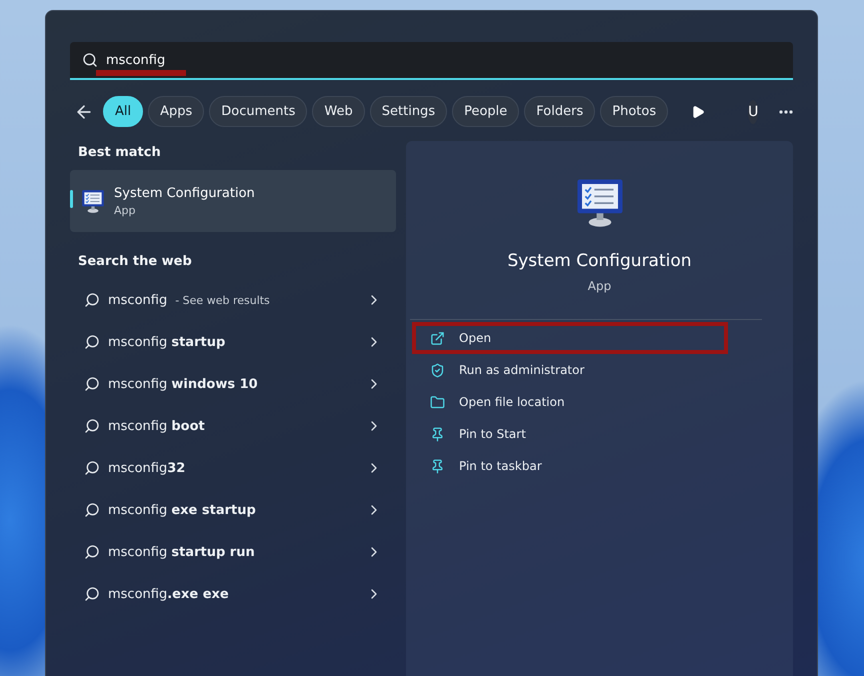 The width and height of the screenshot is (864, 676). I want to click on web-result: msconfig exe startup, so click(233, 510).